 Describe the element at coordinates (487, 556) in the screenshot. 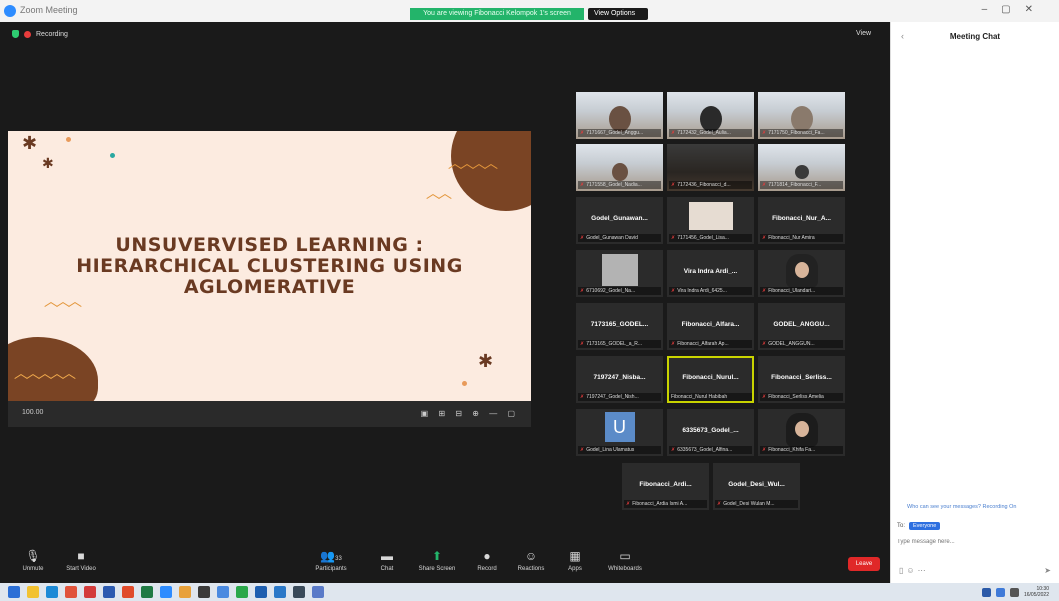

I see `record-icon: ●` at that location.